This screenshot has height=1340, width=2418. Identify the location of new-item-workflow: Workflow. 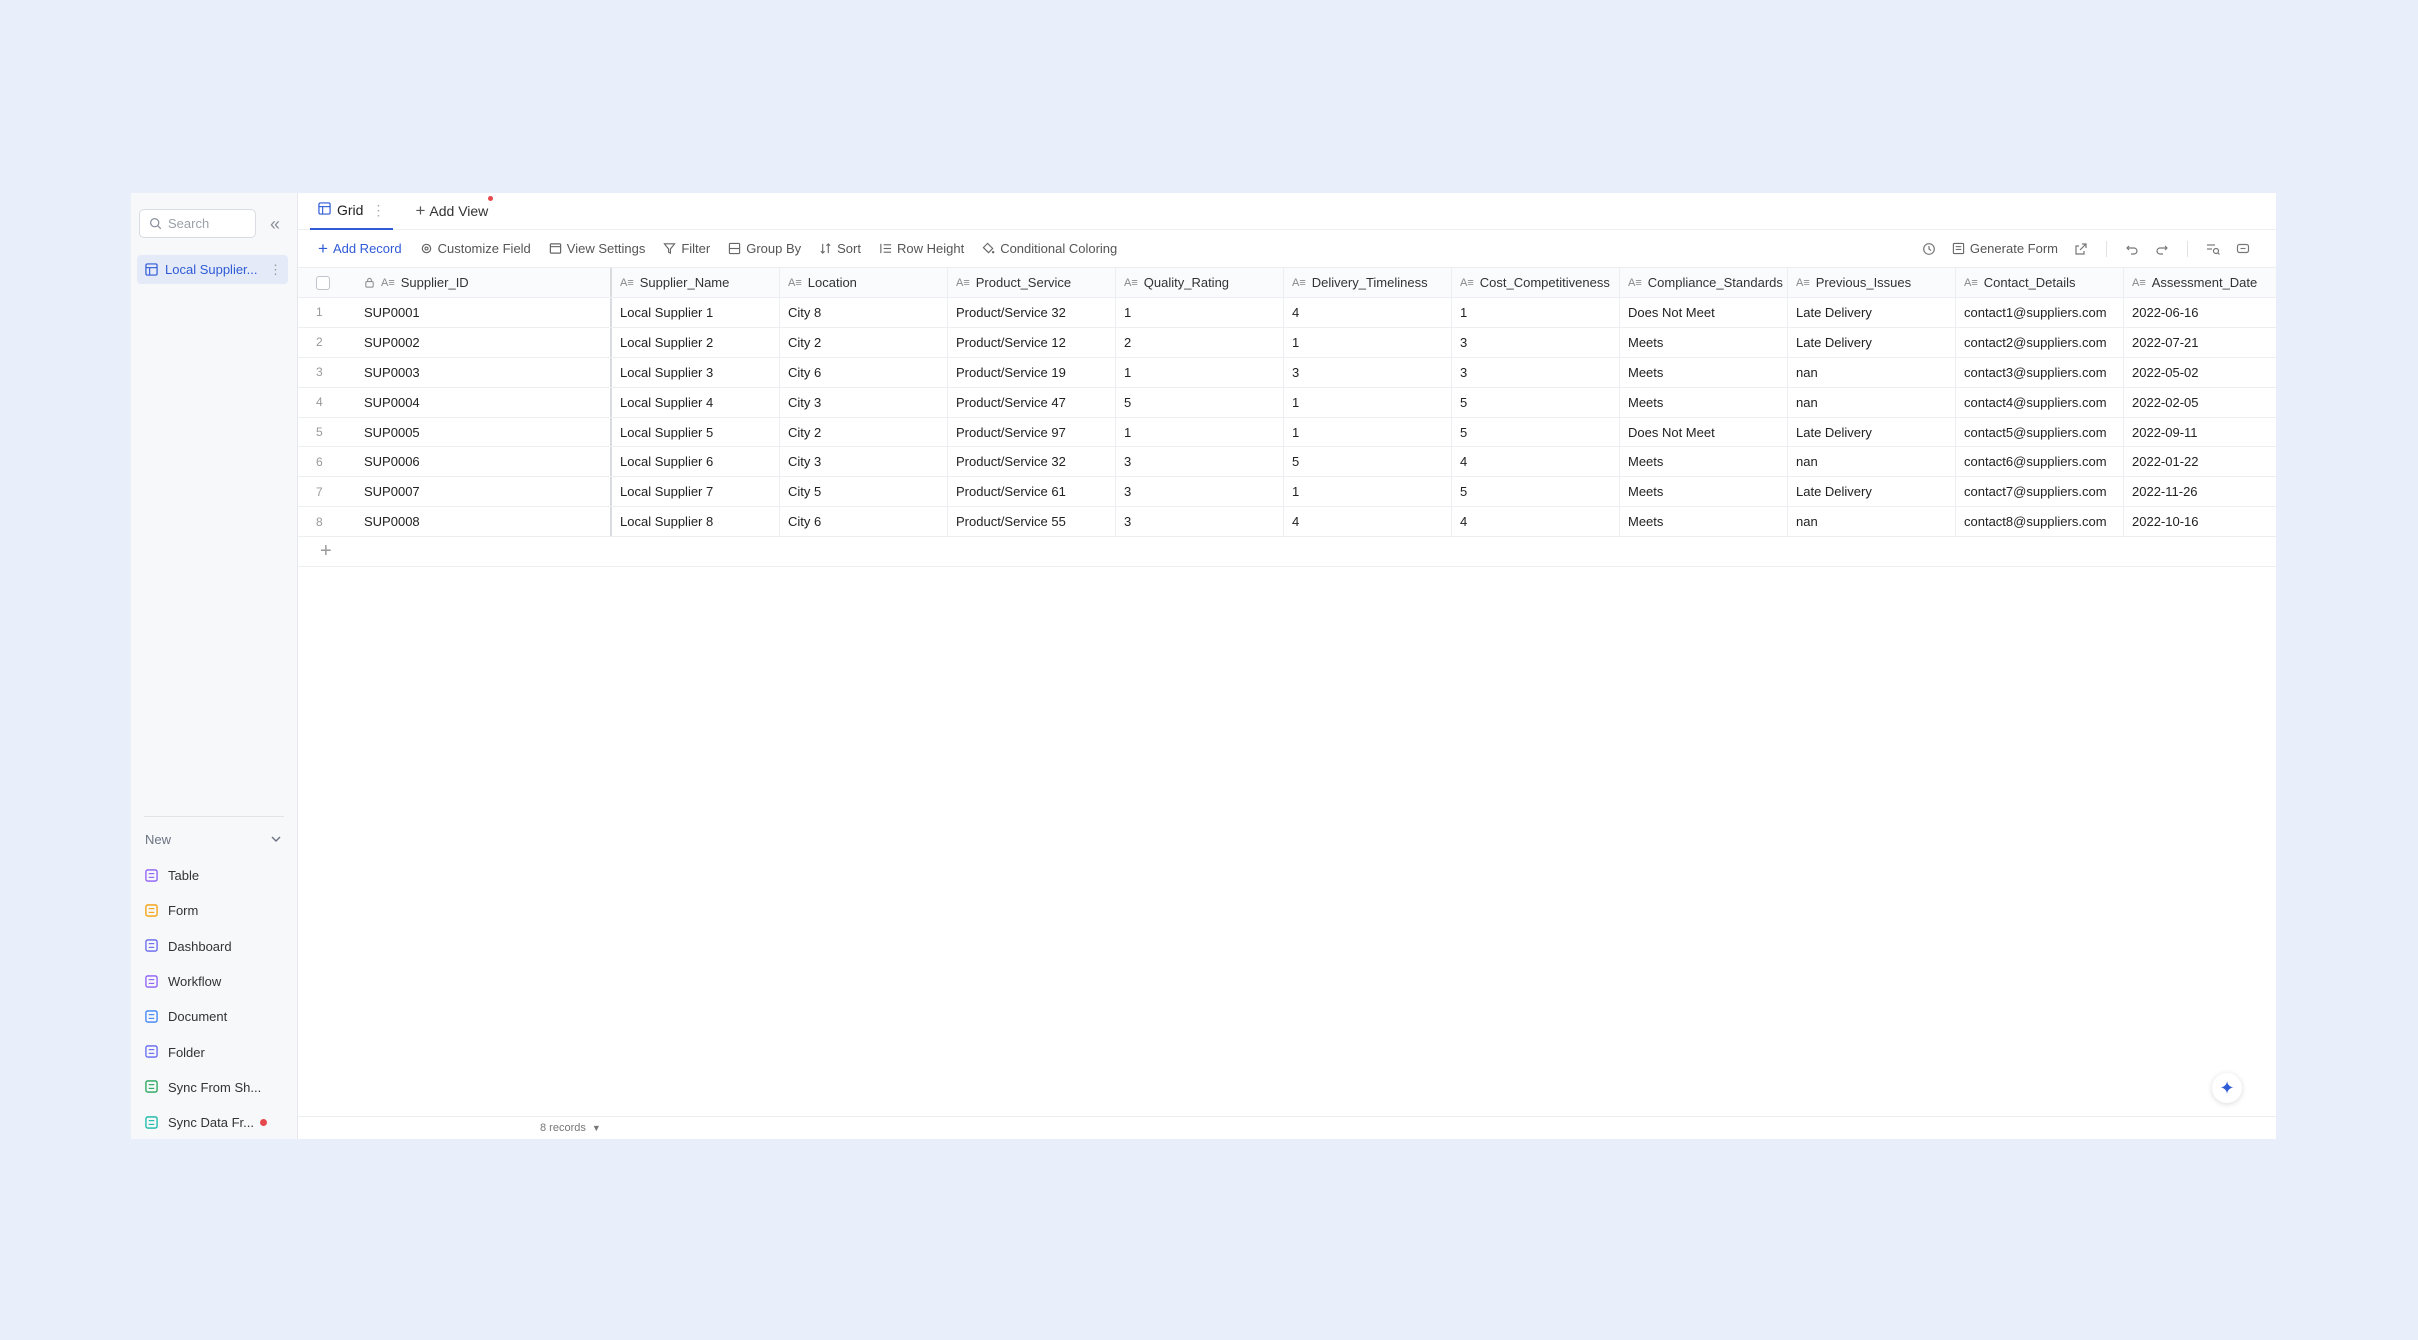
(206, 981).